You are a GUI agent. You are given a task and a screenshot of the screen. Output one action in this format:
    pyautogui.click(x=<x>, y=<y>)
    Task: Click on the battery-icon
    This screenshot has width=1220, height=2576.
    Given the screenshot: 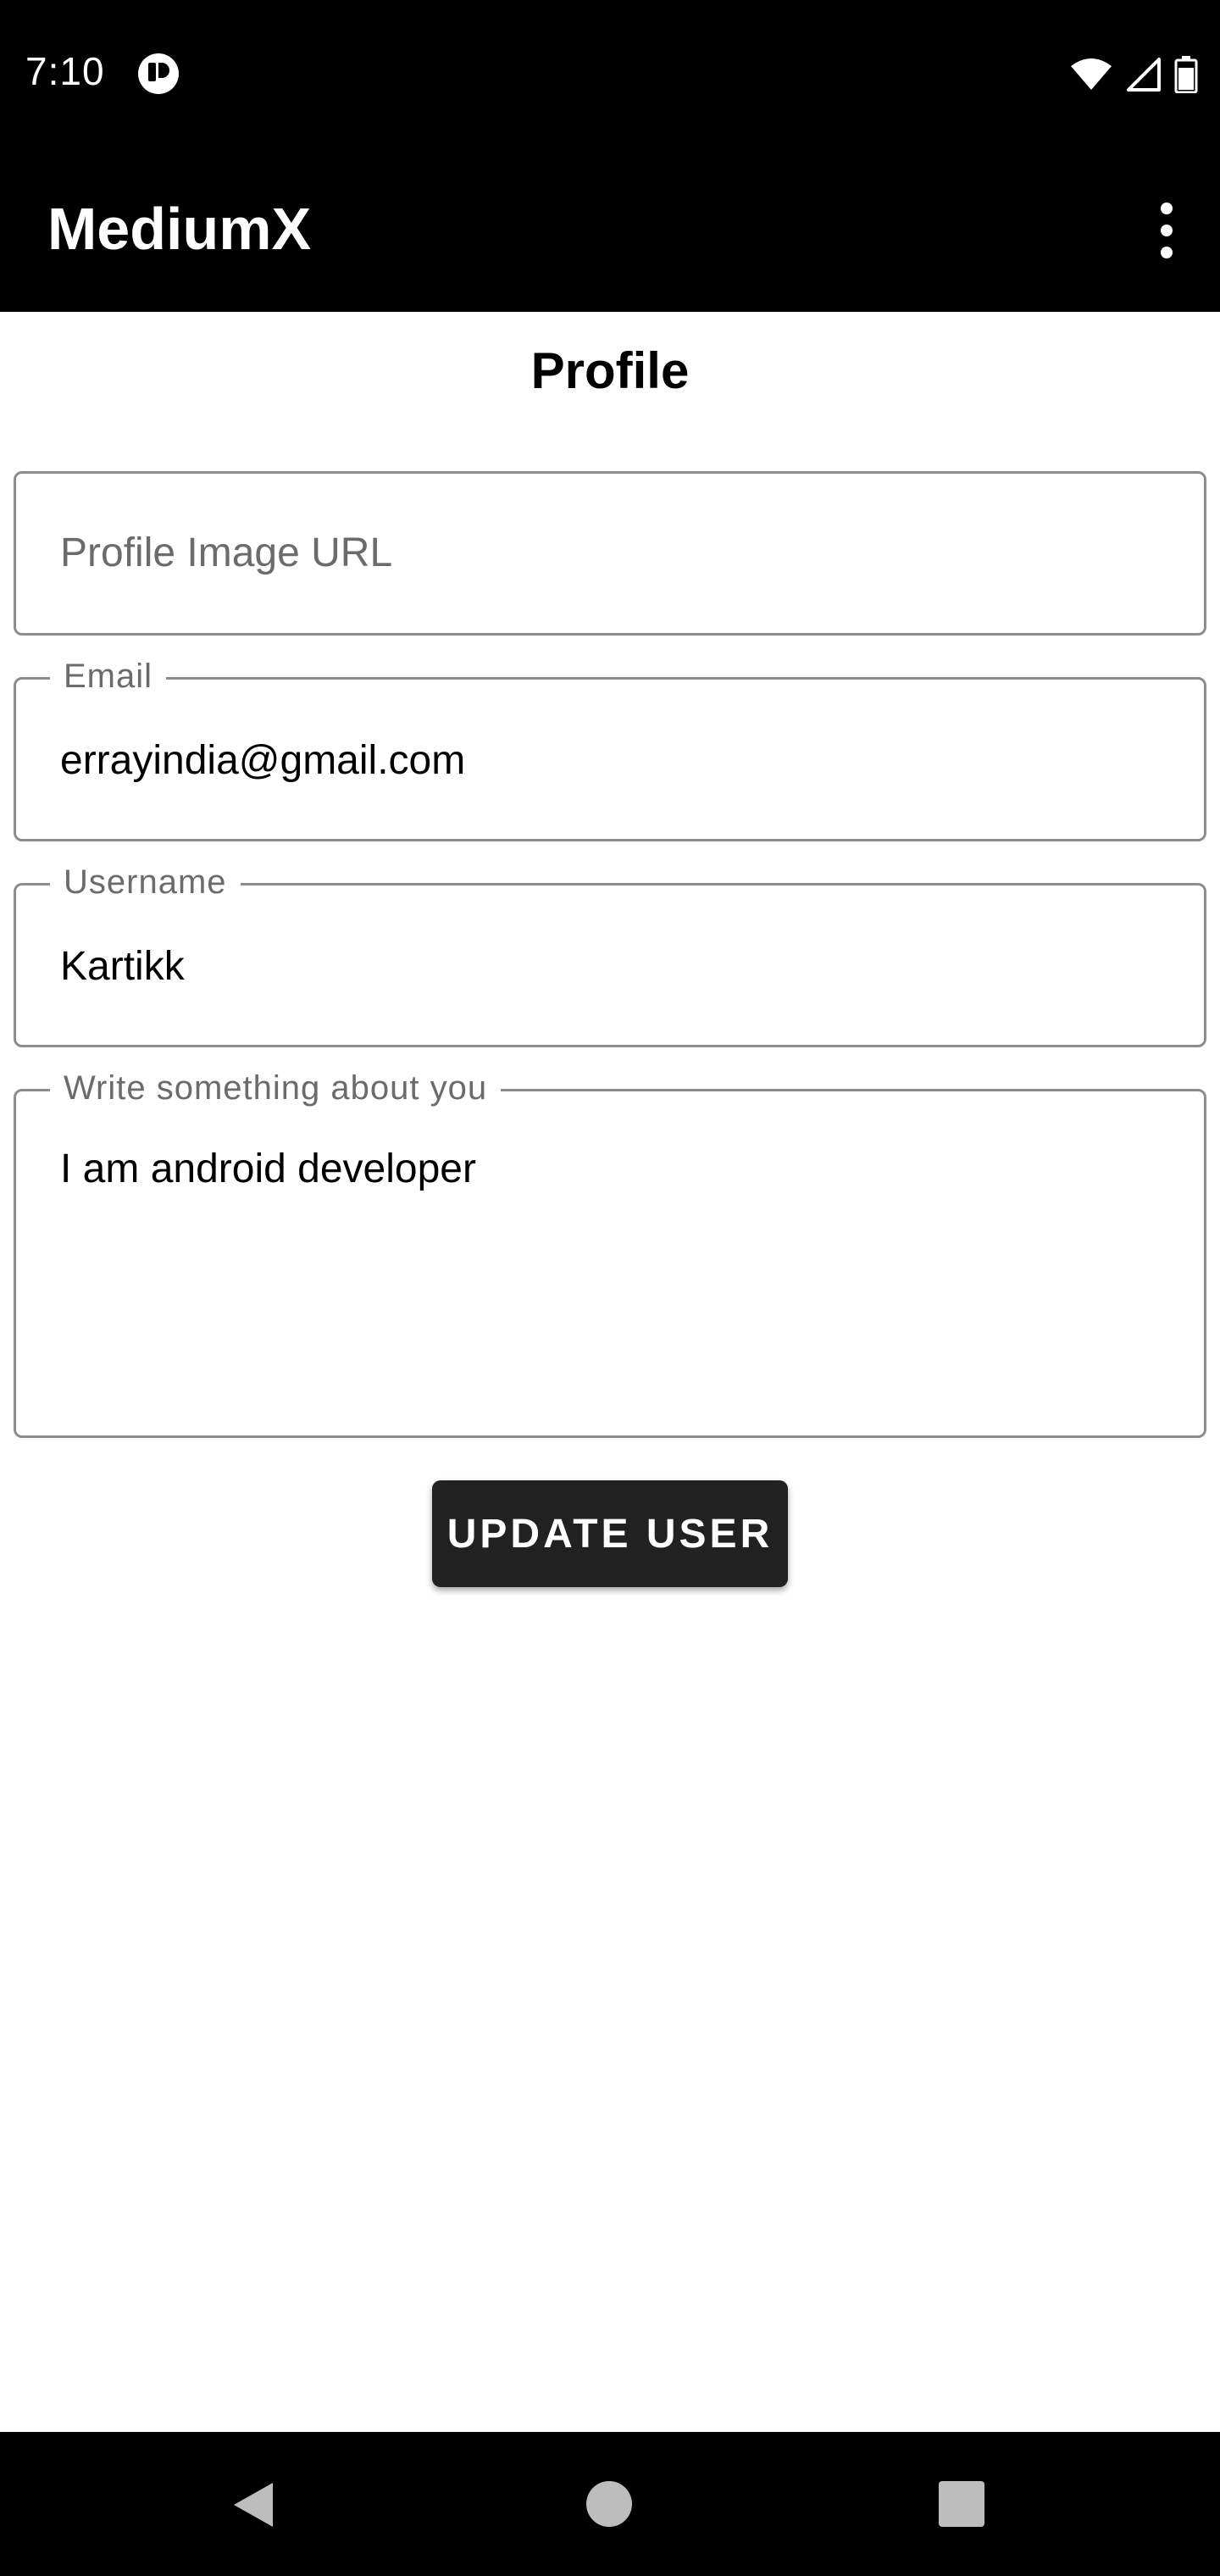 What is the action you would take?
    pyautogui.click(x=1186, y=74)
    